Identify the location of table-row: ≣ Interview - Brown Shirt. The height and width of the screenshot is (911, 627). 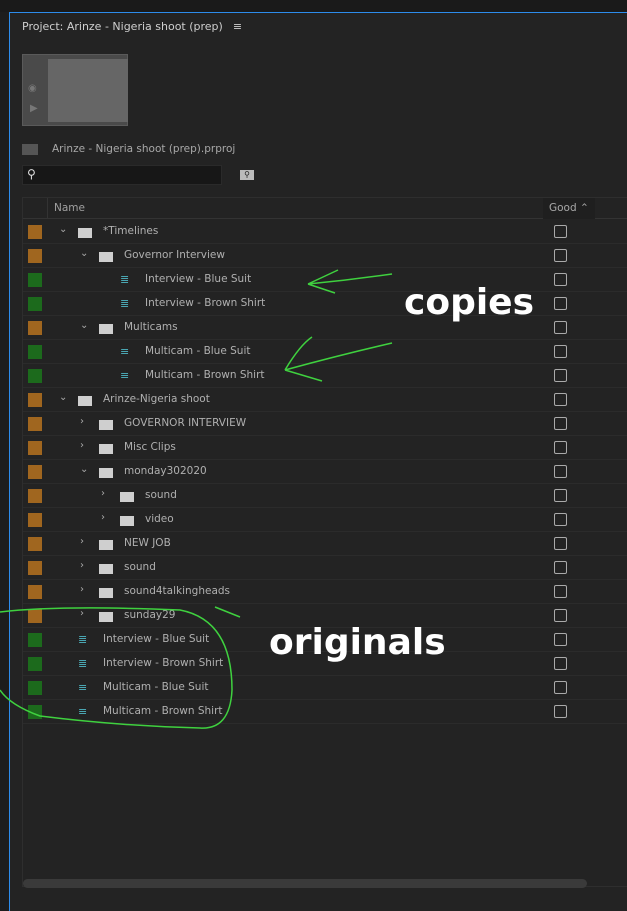
(325, 304).